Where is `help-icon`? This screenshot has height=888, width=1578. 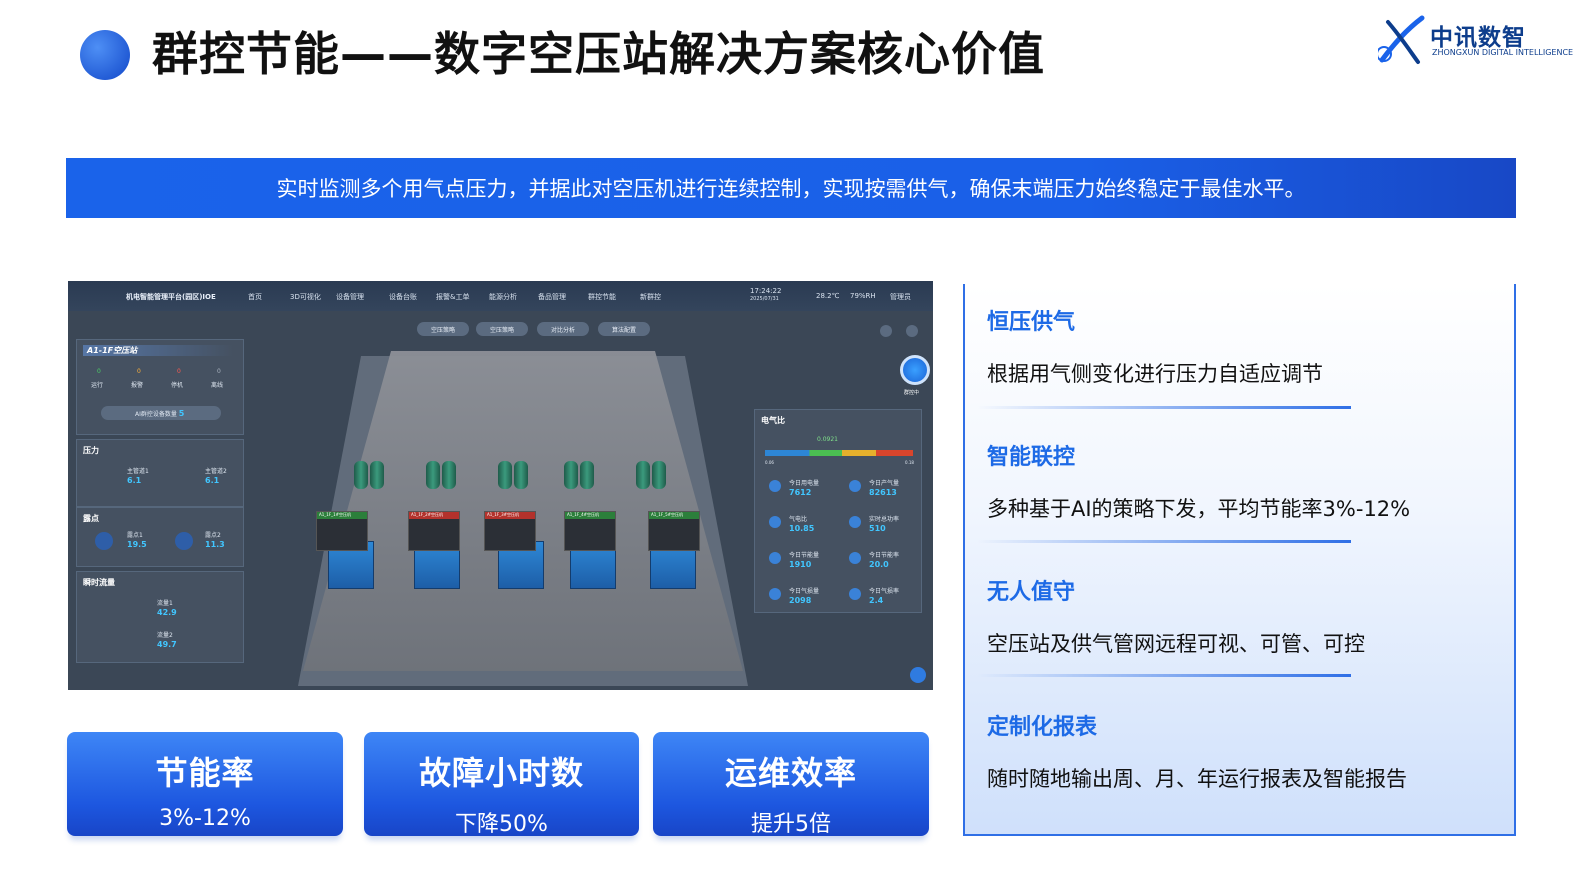 help-icon is located at coordinates (912, 331).